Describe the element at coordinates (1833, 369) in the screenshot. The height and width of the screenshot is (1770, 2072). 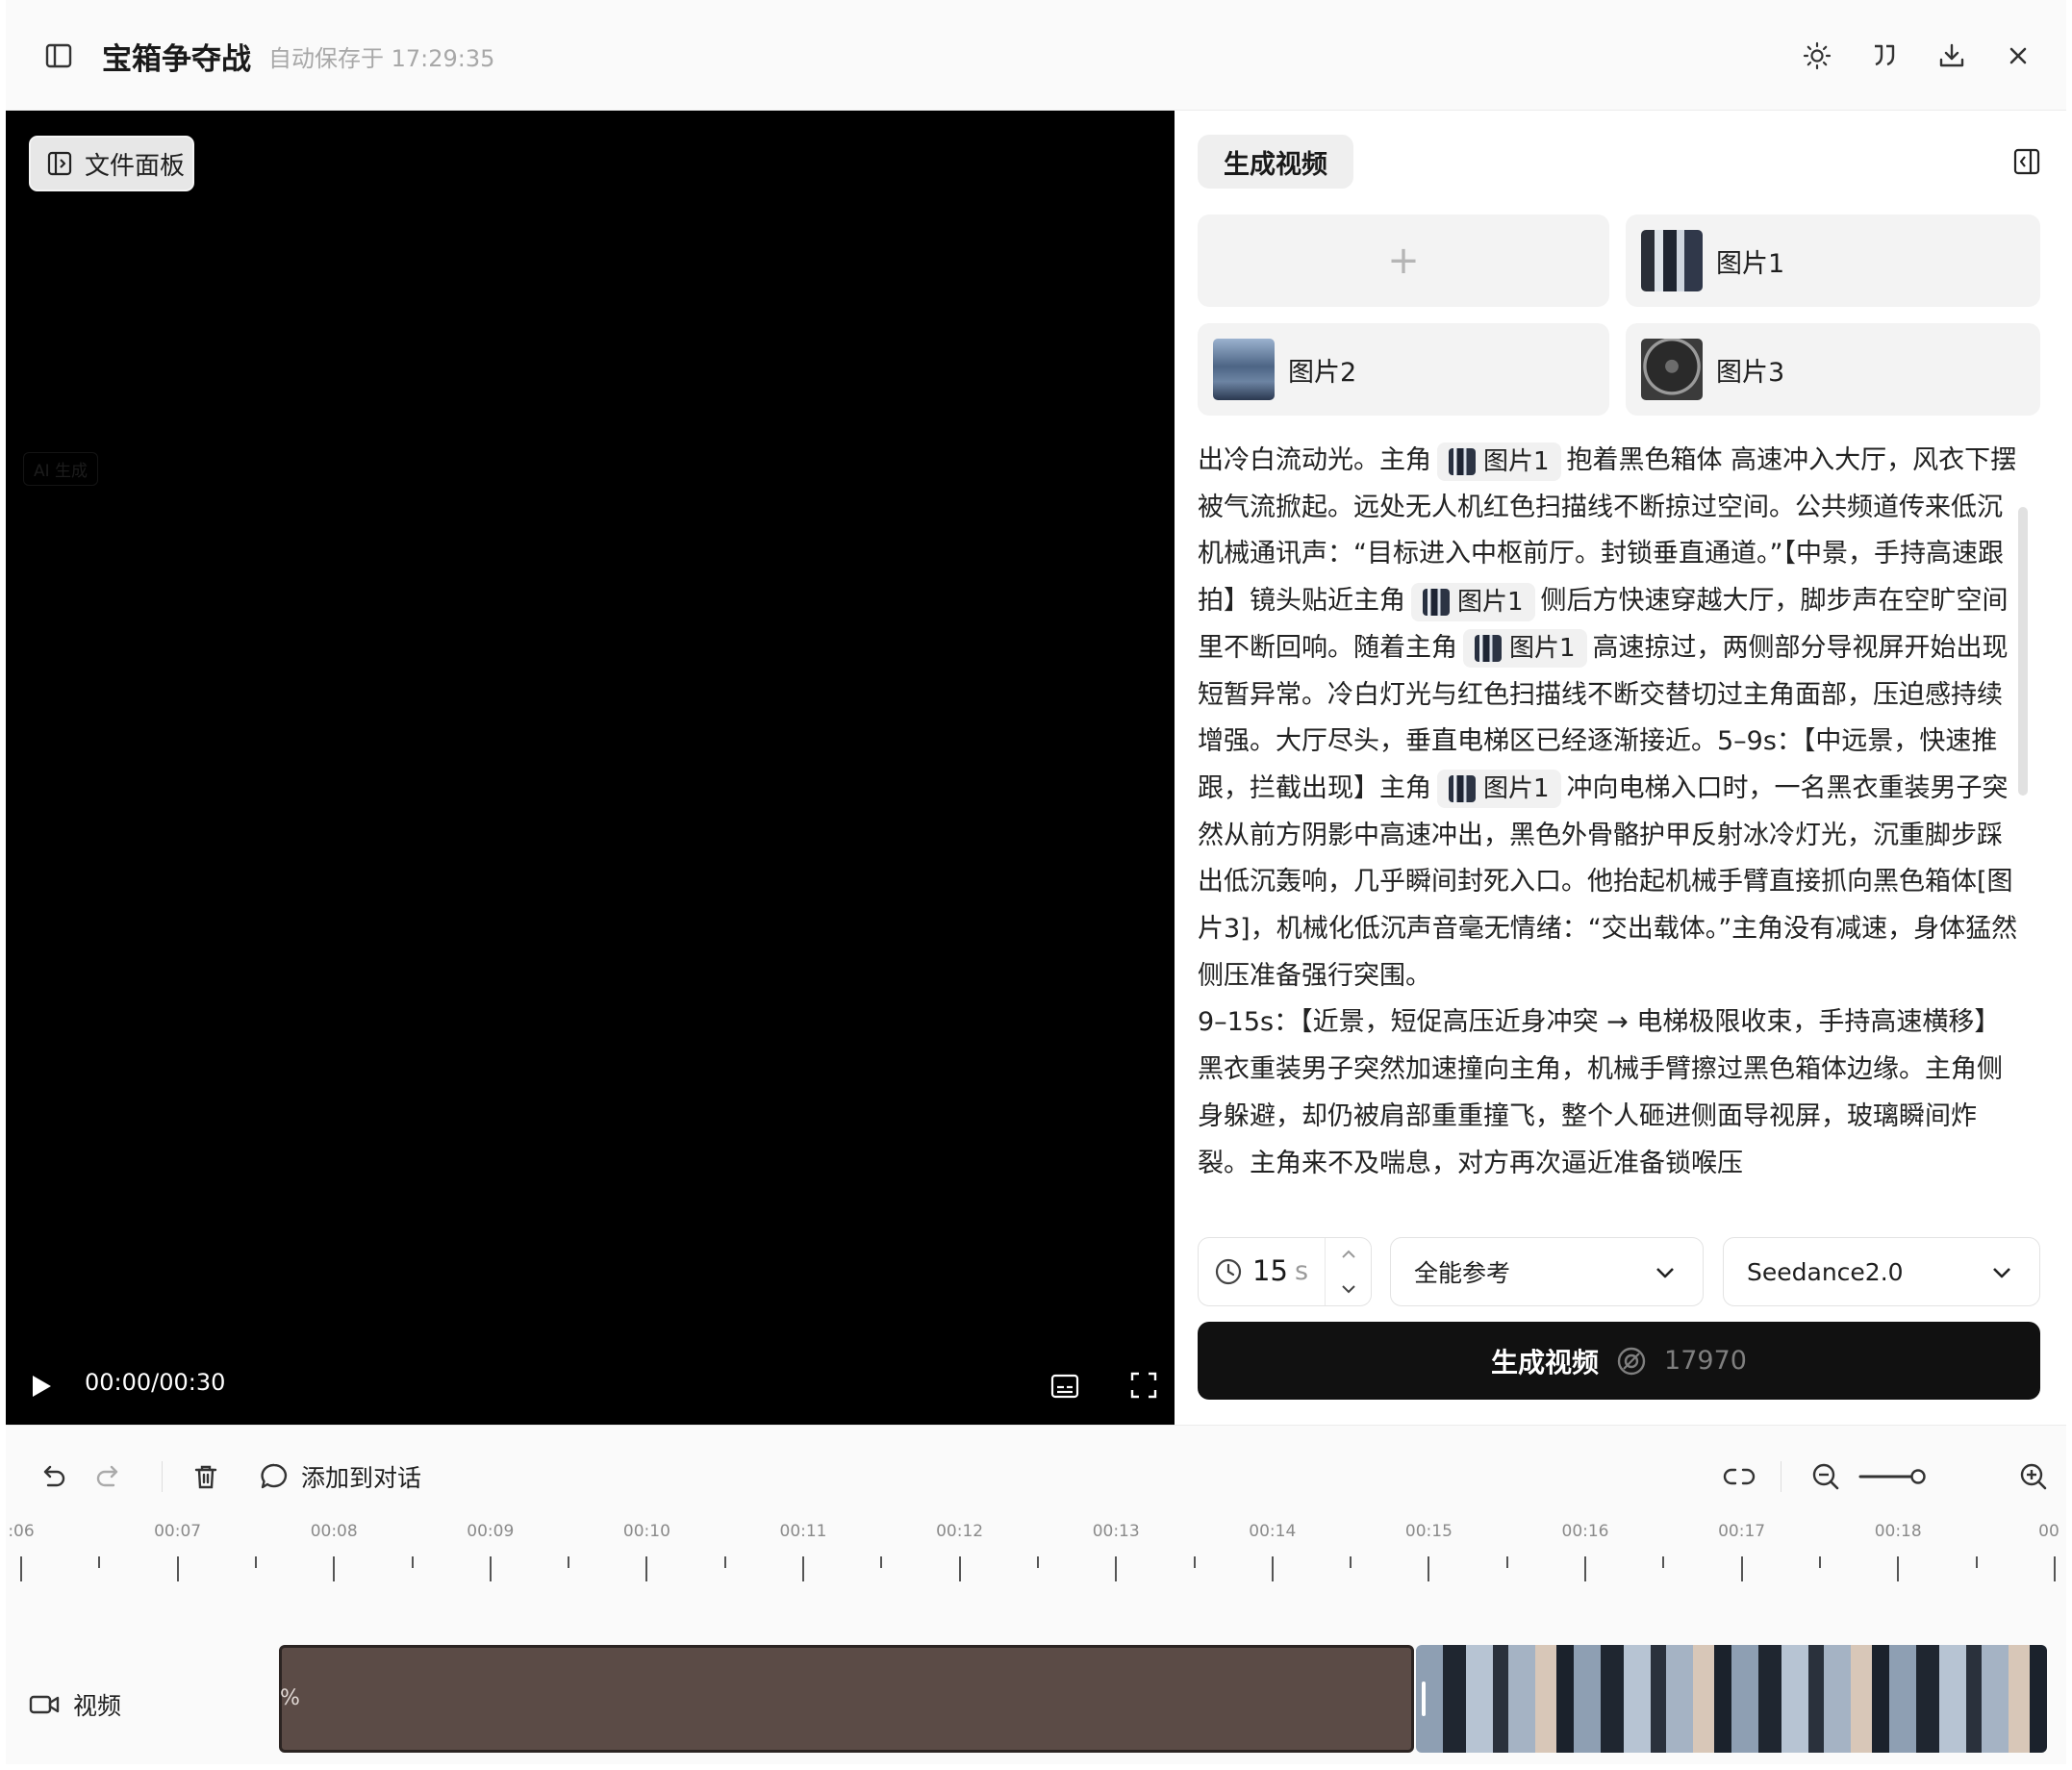
I see `reference-image-3: 图片3` at that location.